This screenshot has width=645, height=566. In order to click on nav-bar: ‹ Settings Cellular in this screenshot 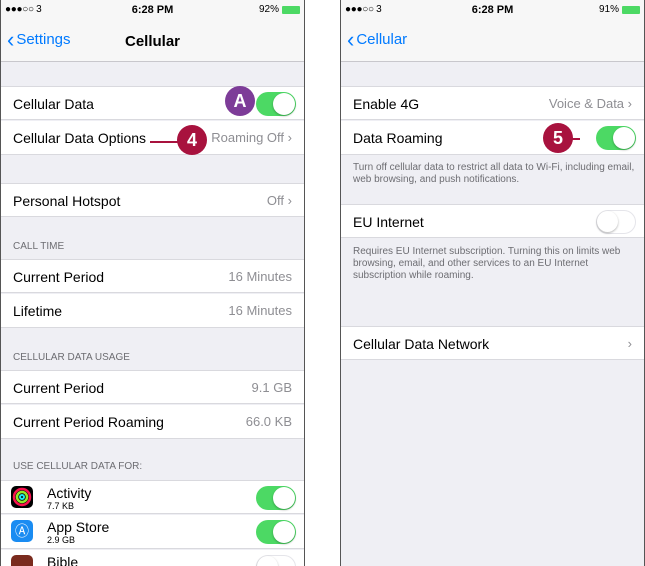, I will do `click(152, 41)`.